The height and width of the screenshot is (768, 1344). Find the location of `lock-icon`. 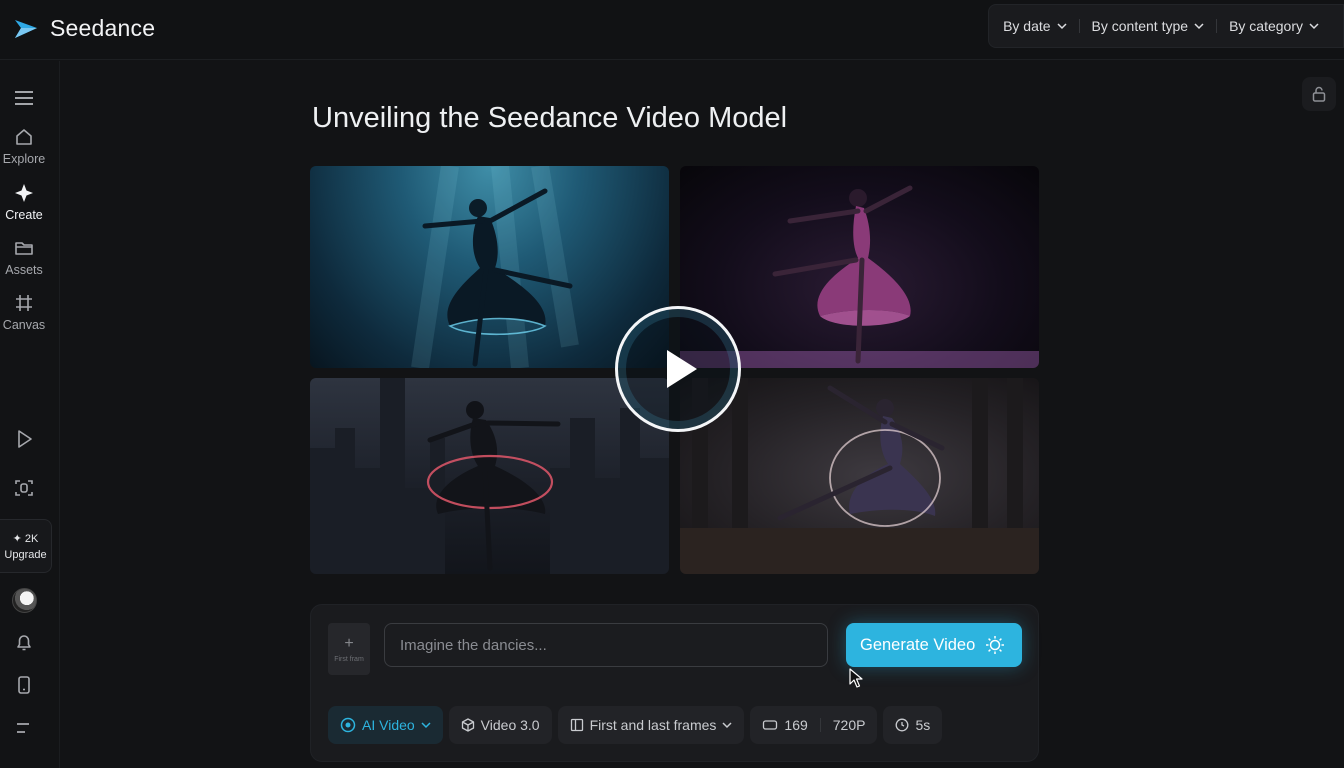

lock-icon is located at coordinates (1319, 94).